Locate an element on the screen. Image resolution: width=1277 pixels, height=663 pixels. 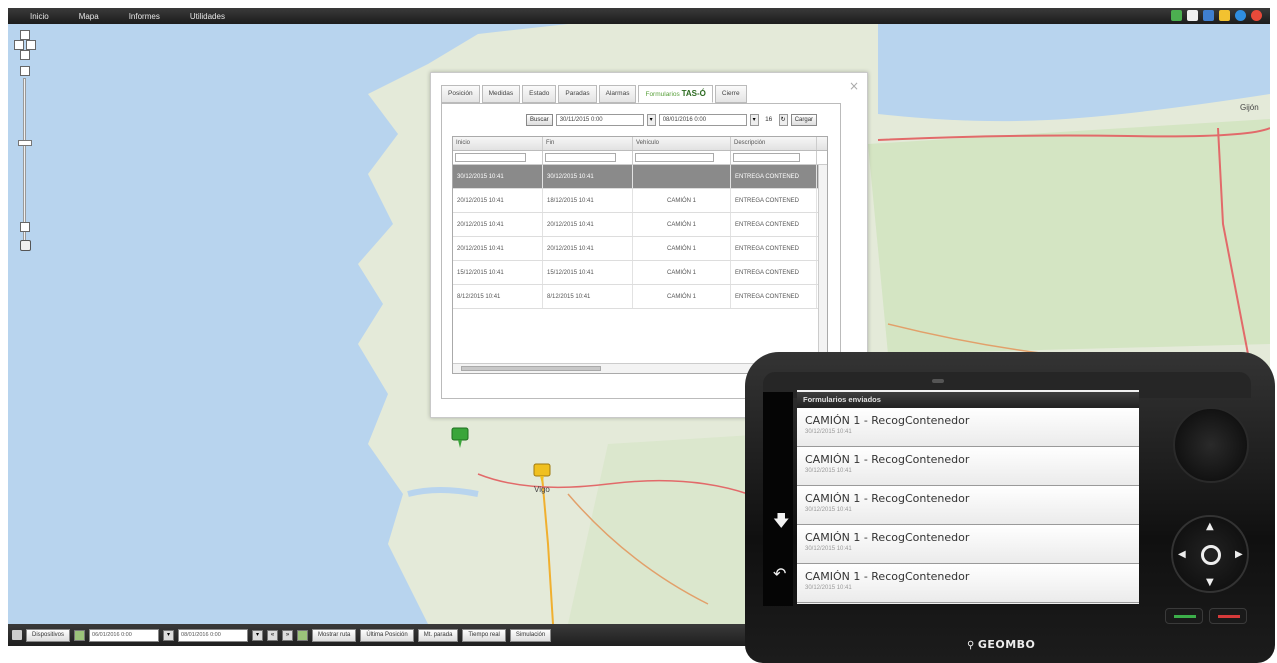
next-icon: » is located at coordinates (288, 635).